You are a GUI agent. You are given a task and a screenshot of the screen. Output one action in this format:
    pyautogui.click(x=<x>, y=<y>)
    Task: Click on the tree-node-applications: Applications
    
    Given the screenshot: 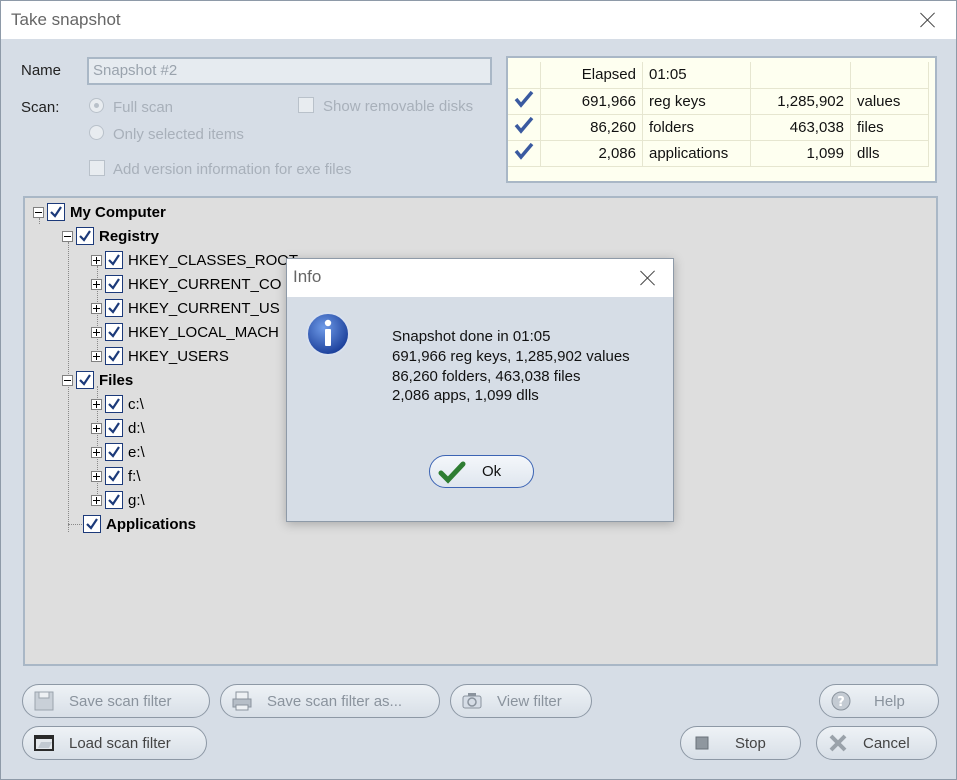 What is the action you would take?
    pyautogui.click(x=139, y=524)
    